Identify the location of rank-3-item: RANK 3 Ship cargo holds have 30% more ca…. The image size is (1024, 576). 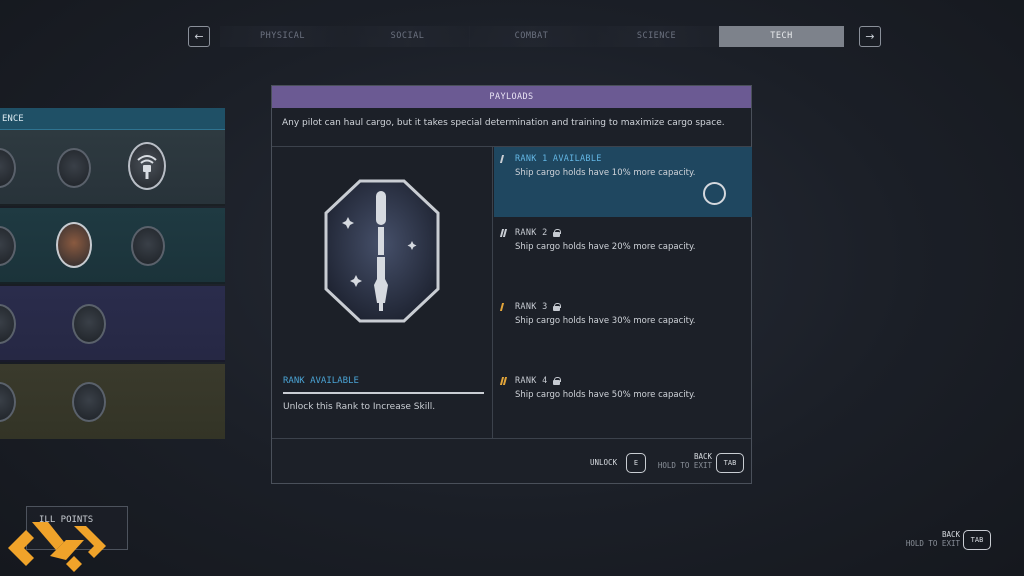
(623, 330).